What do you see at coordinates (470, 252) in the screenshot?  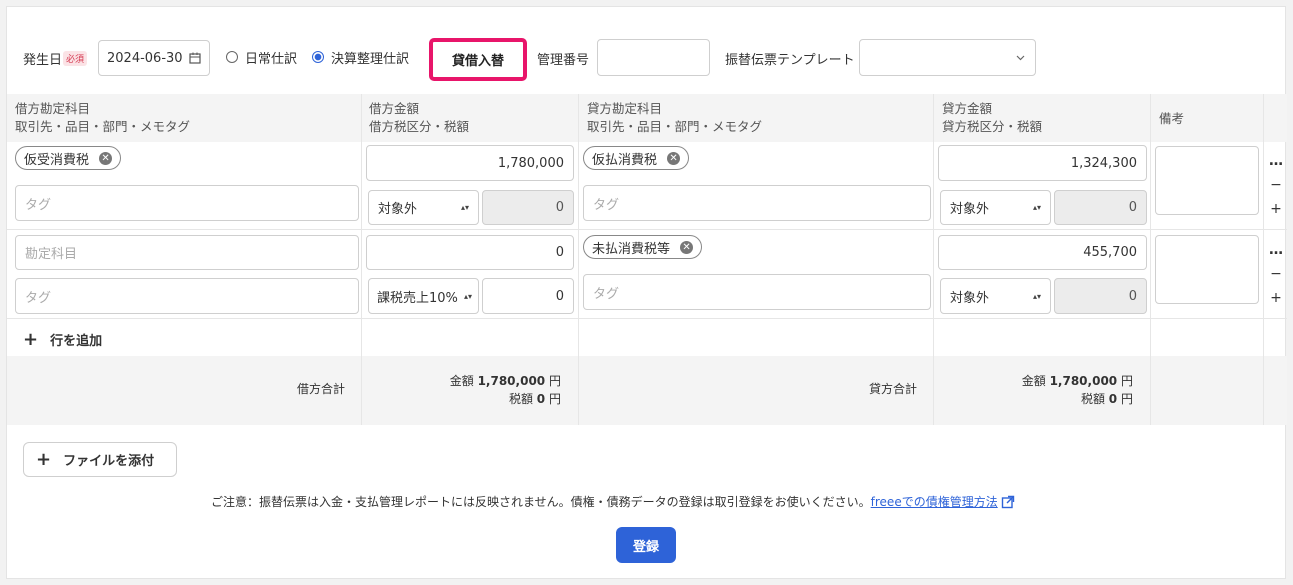 I see `debit-amount-input: 0` at bounding box center [470, 252].